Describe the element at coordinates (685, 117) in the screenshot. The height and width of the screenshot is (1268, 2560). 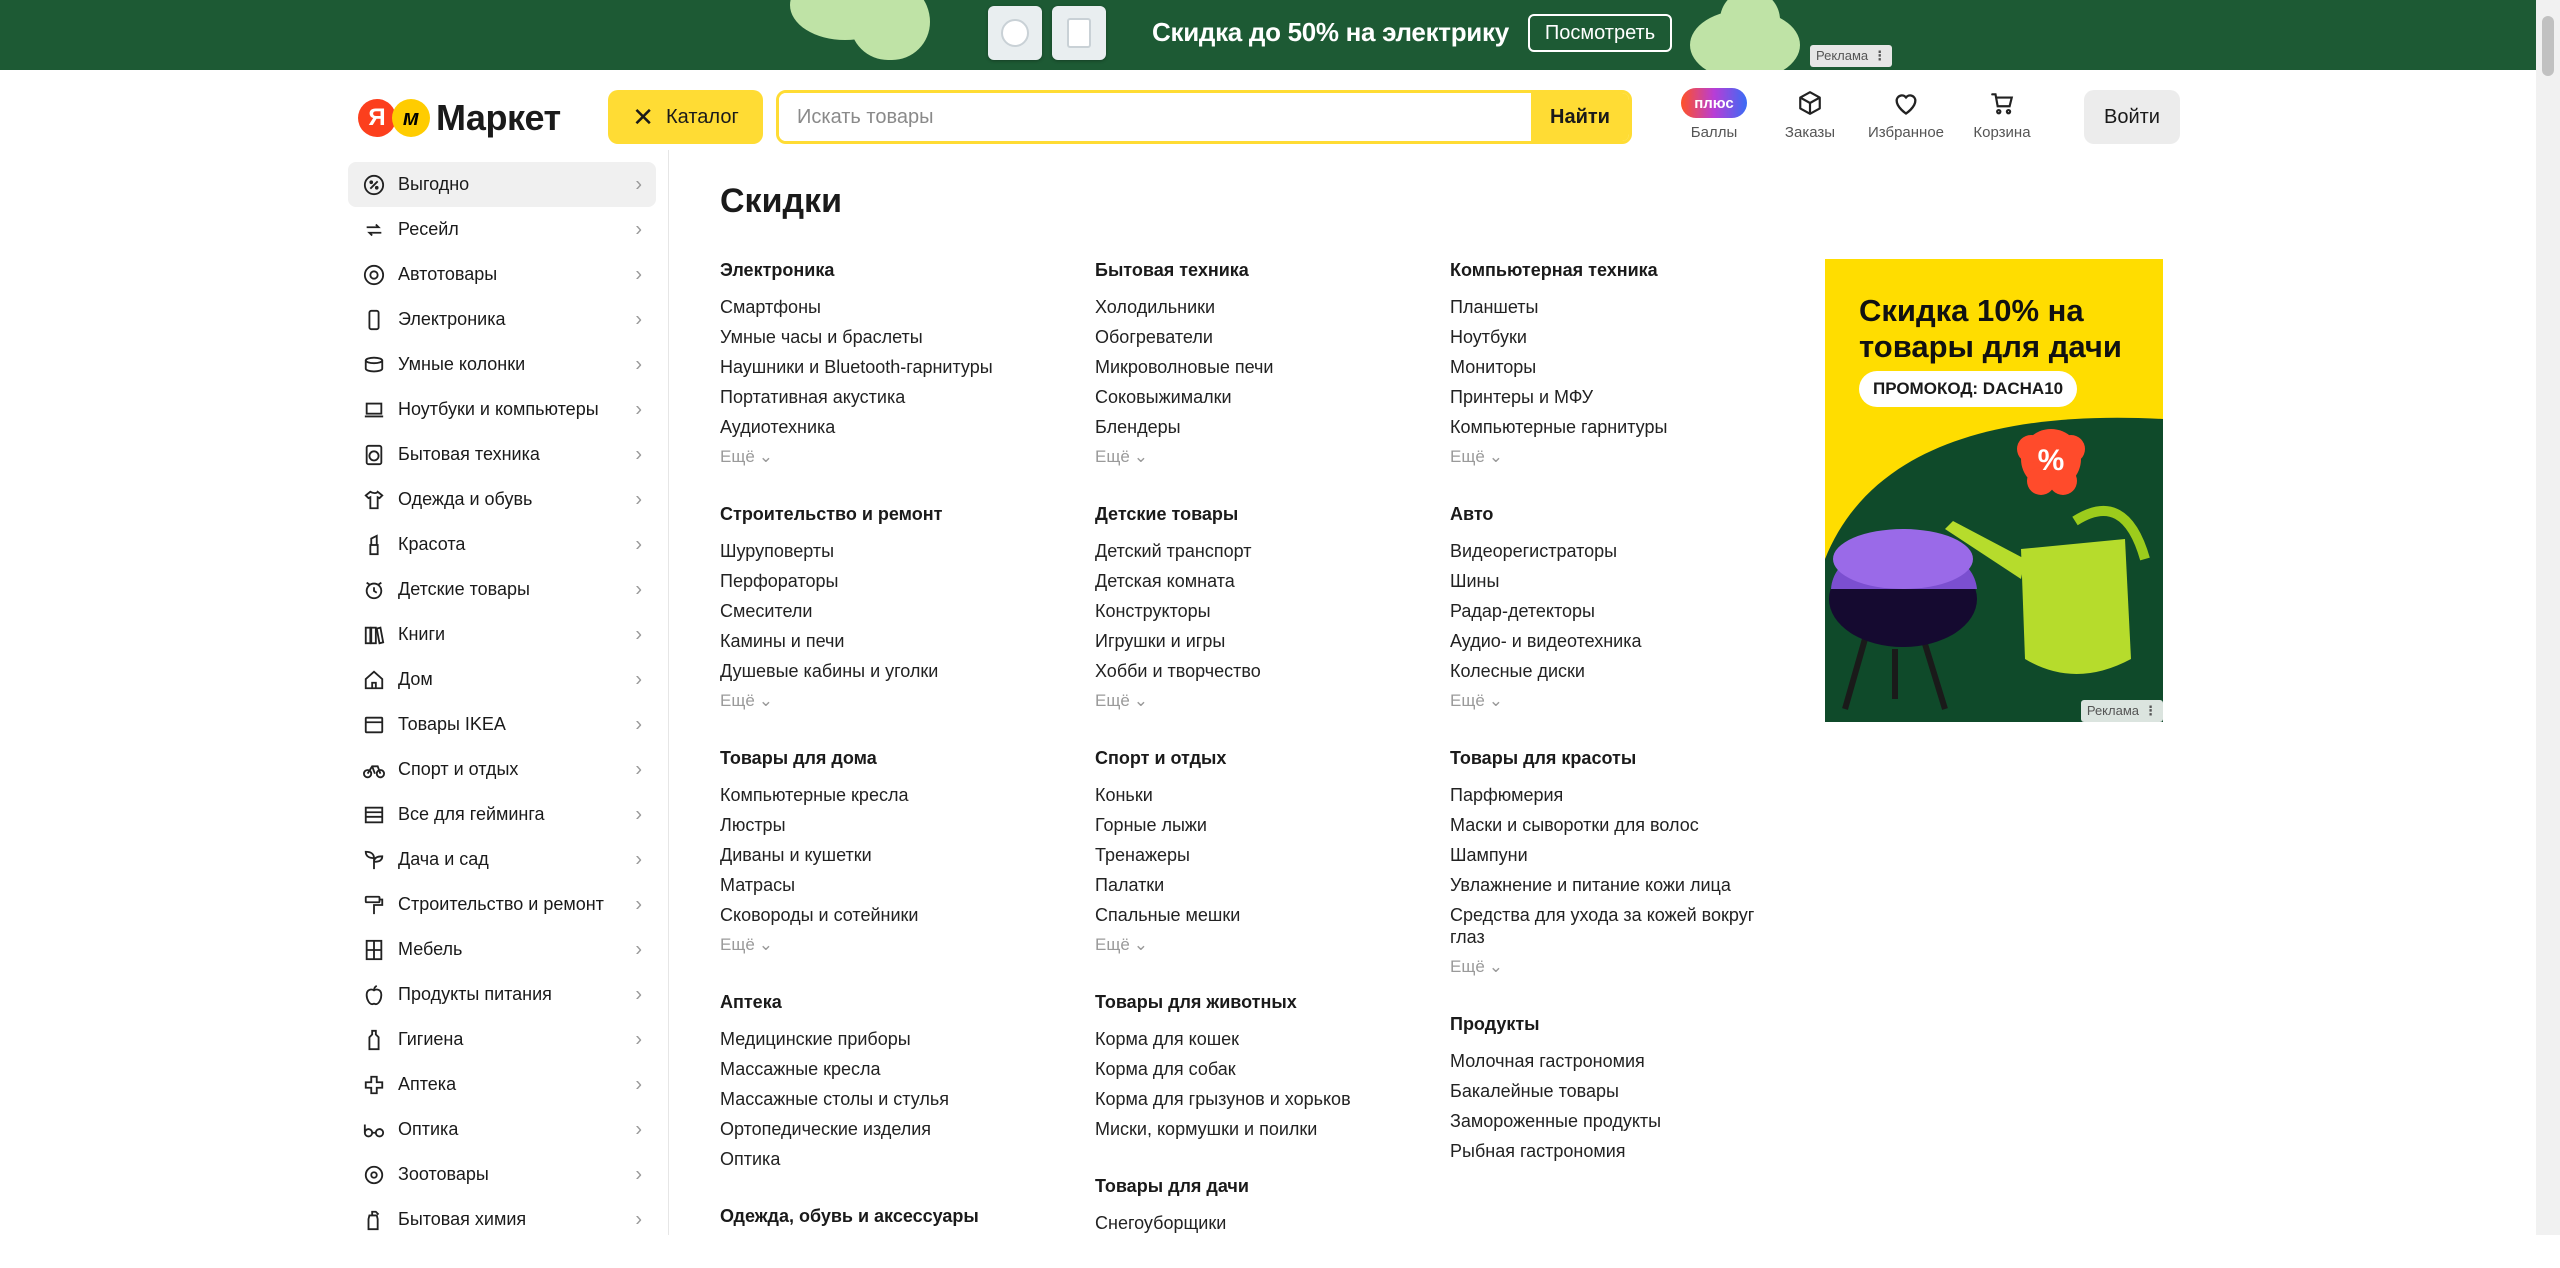
I see `catalog-button: ✕ Каталог` at that location.